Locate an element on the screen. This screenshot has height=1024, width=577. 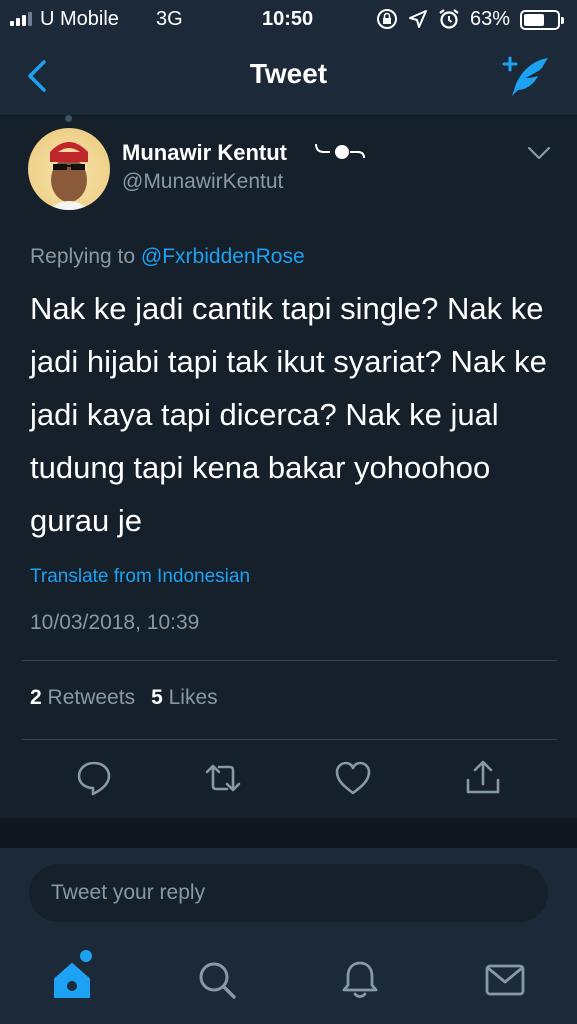
share-icon is located at coordinates (483, 778).